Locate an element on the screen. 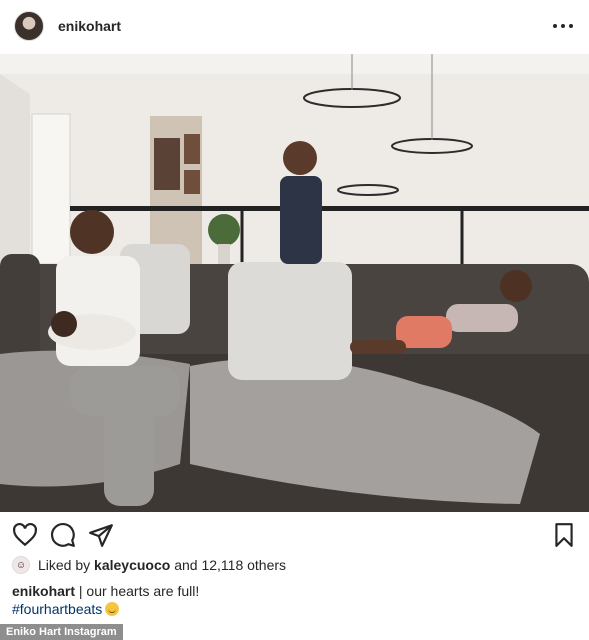 The image size is (589, 640). painting is located at coordinates (167, 164).